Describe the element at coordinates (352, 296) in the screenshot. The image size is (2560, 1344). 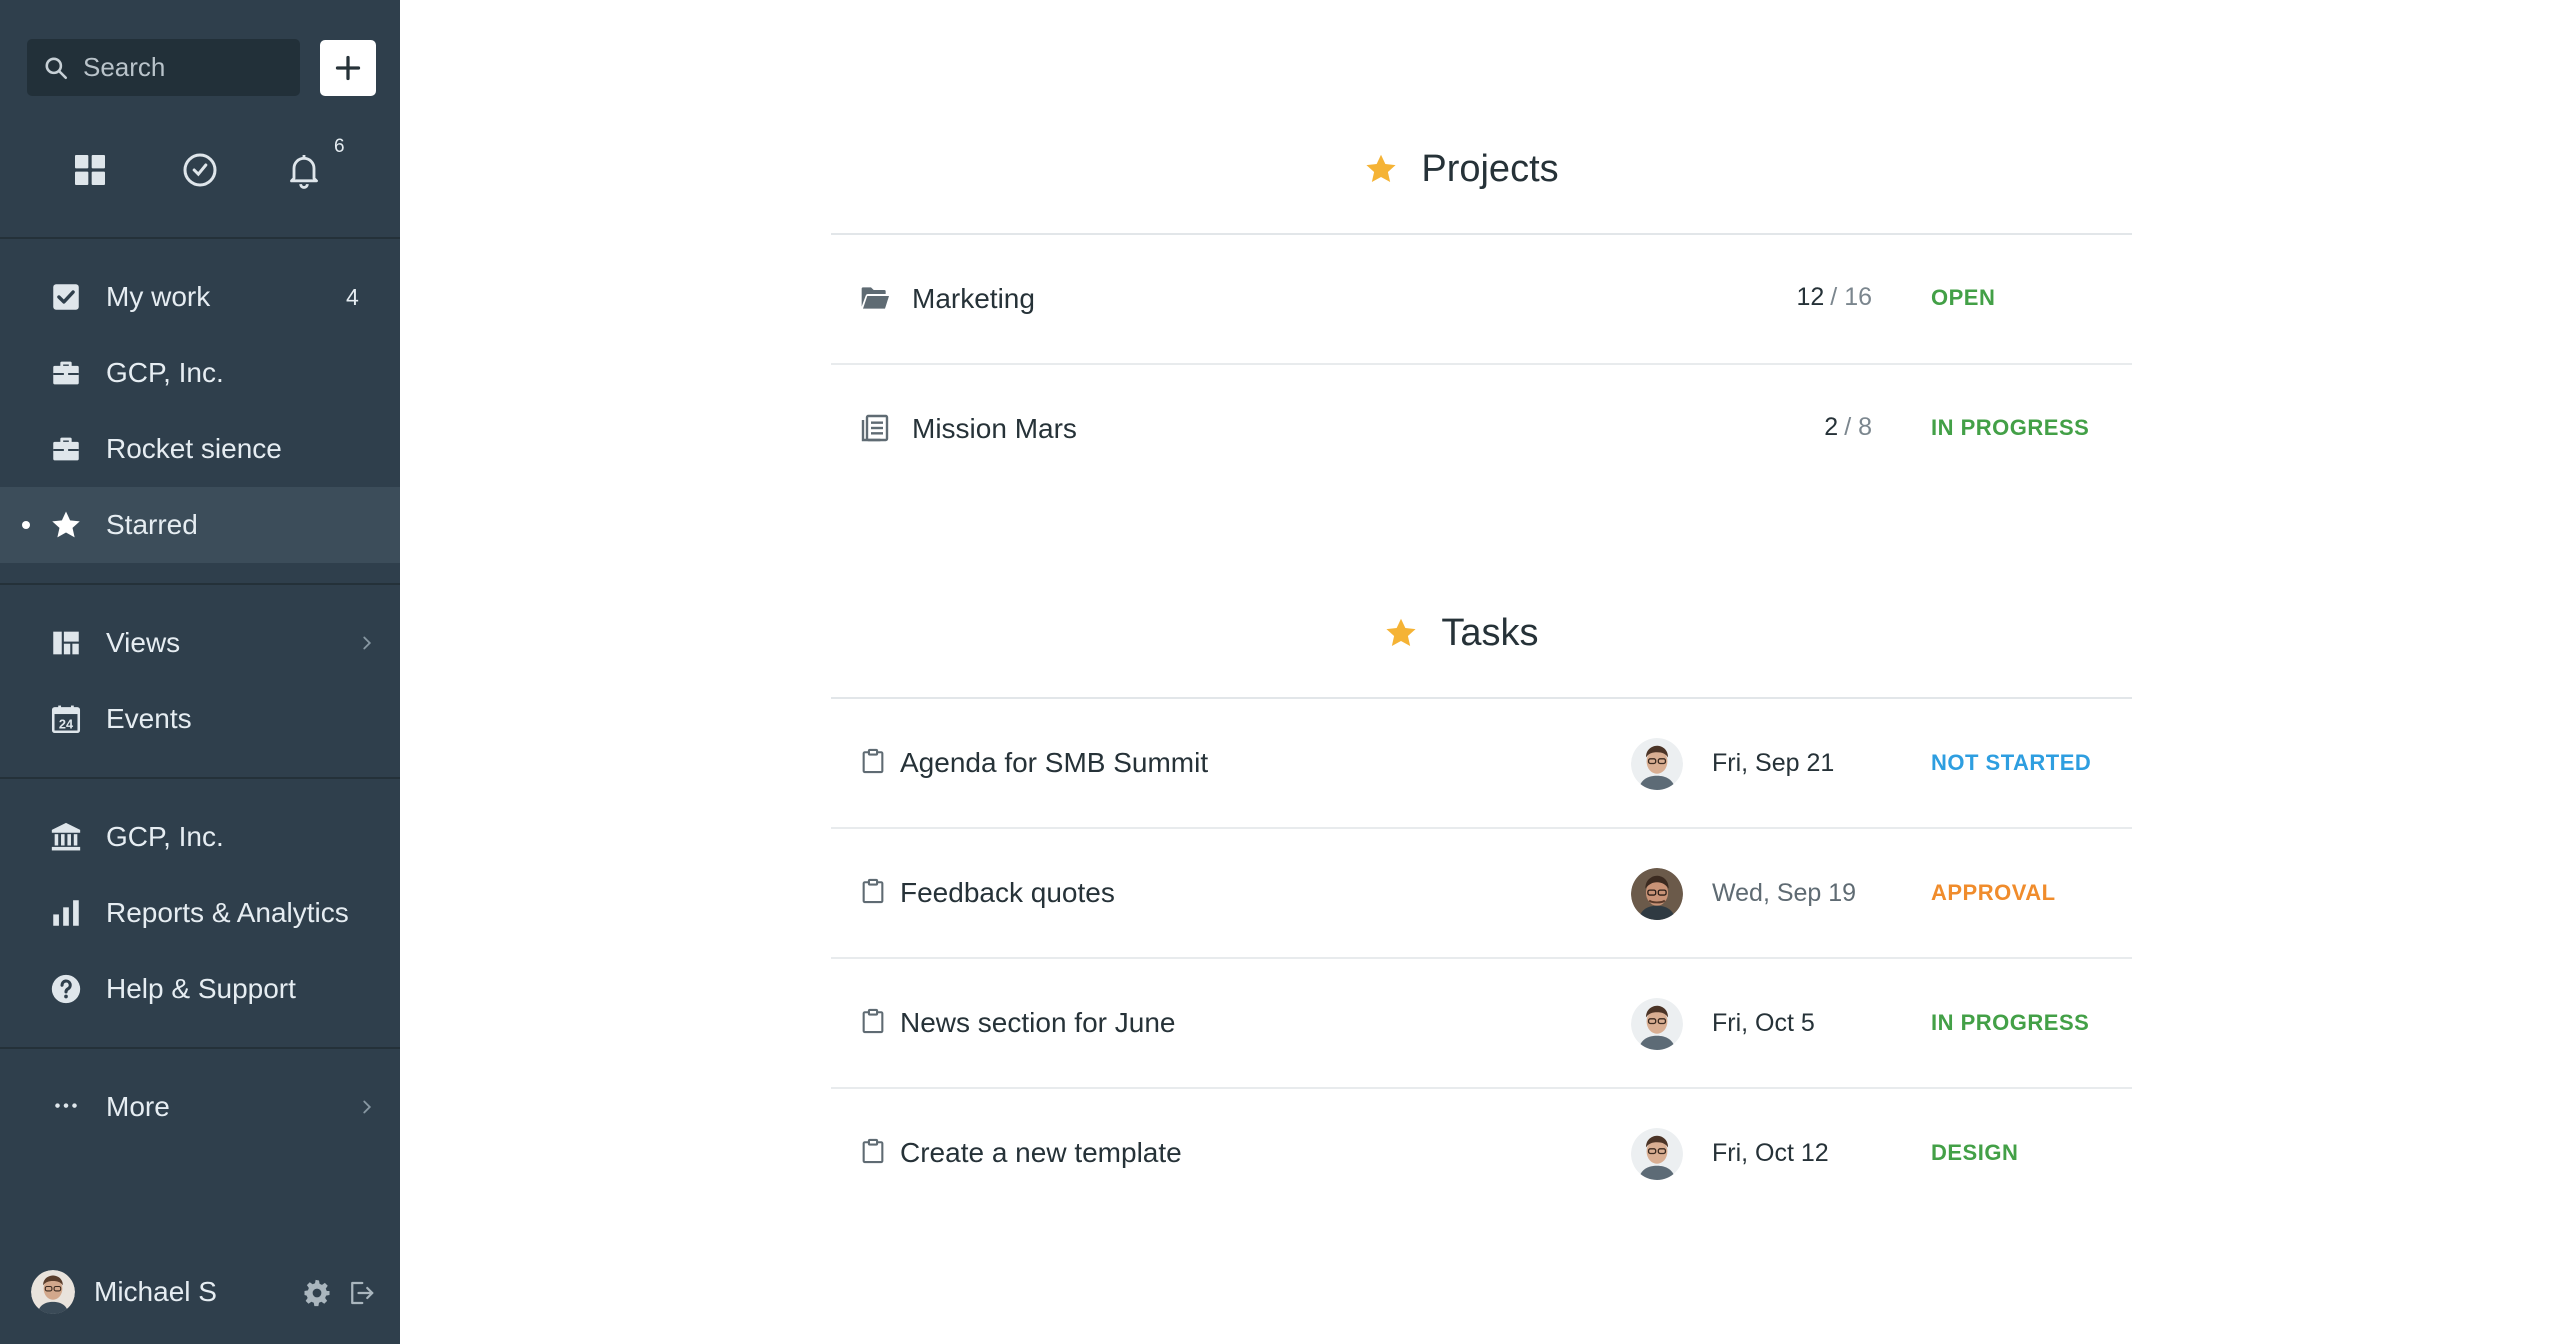
I see `nav-count-badge: 4` at that location.